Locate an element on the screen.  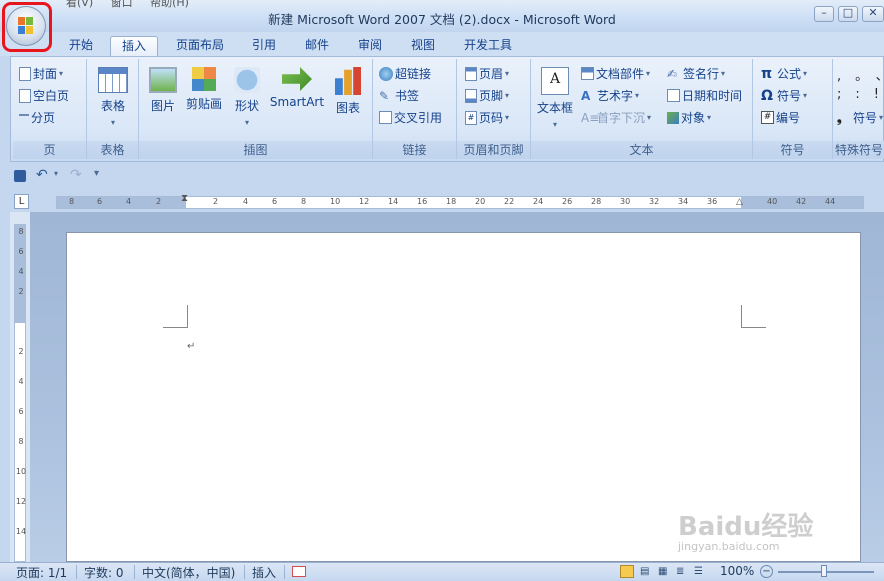
shapes-button: 形状 ▾ is located at coordinates (247, 97).